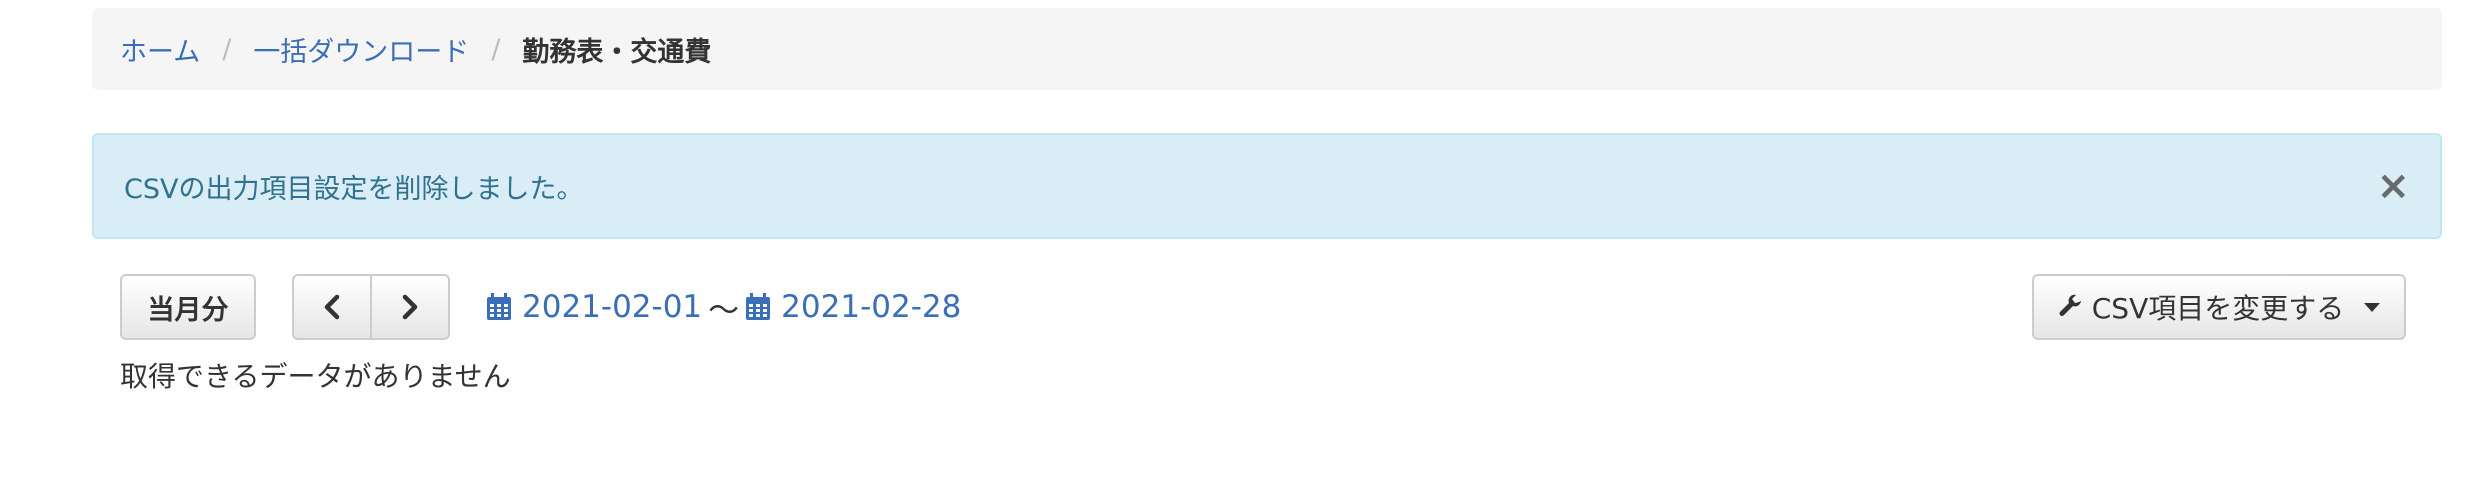 This screenshot has height=484, width=2470. I want to click on csv-settings-dropdown-button: CSV項目を変更する, so click(2219, 307).